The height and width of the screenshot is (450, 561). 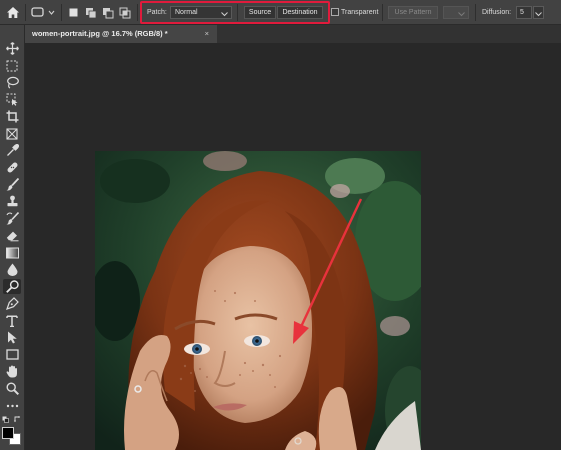 I want to click on brush-tool-icon, so click(x=12, y=184).